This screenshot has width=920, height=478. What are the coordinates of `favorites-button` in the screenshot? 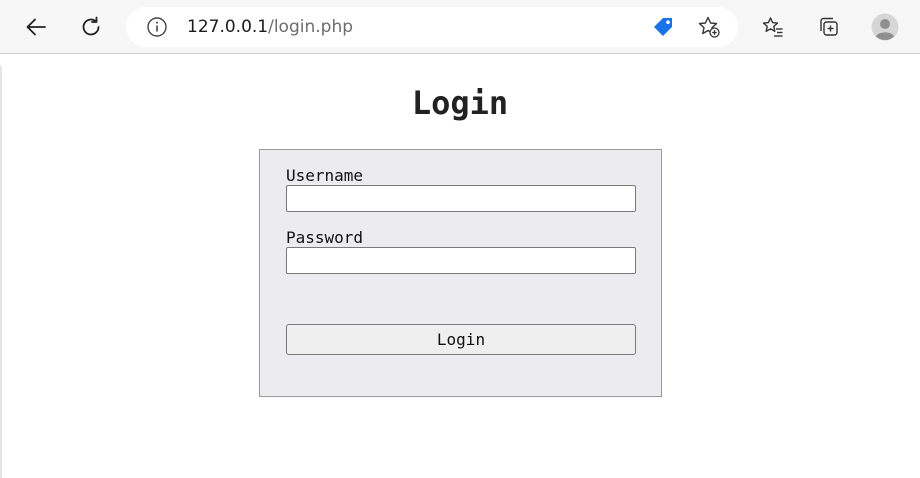 It's located at (773, 27).